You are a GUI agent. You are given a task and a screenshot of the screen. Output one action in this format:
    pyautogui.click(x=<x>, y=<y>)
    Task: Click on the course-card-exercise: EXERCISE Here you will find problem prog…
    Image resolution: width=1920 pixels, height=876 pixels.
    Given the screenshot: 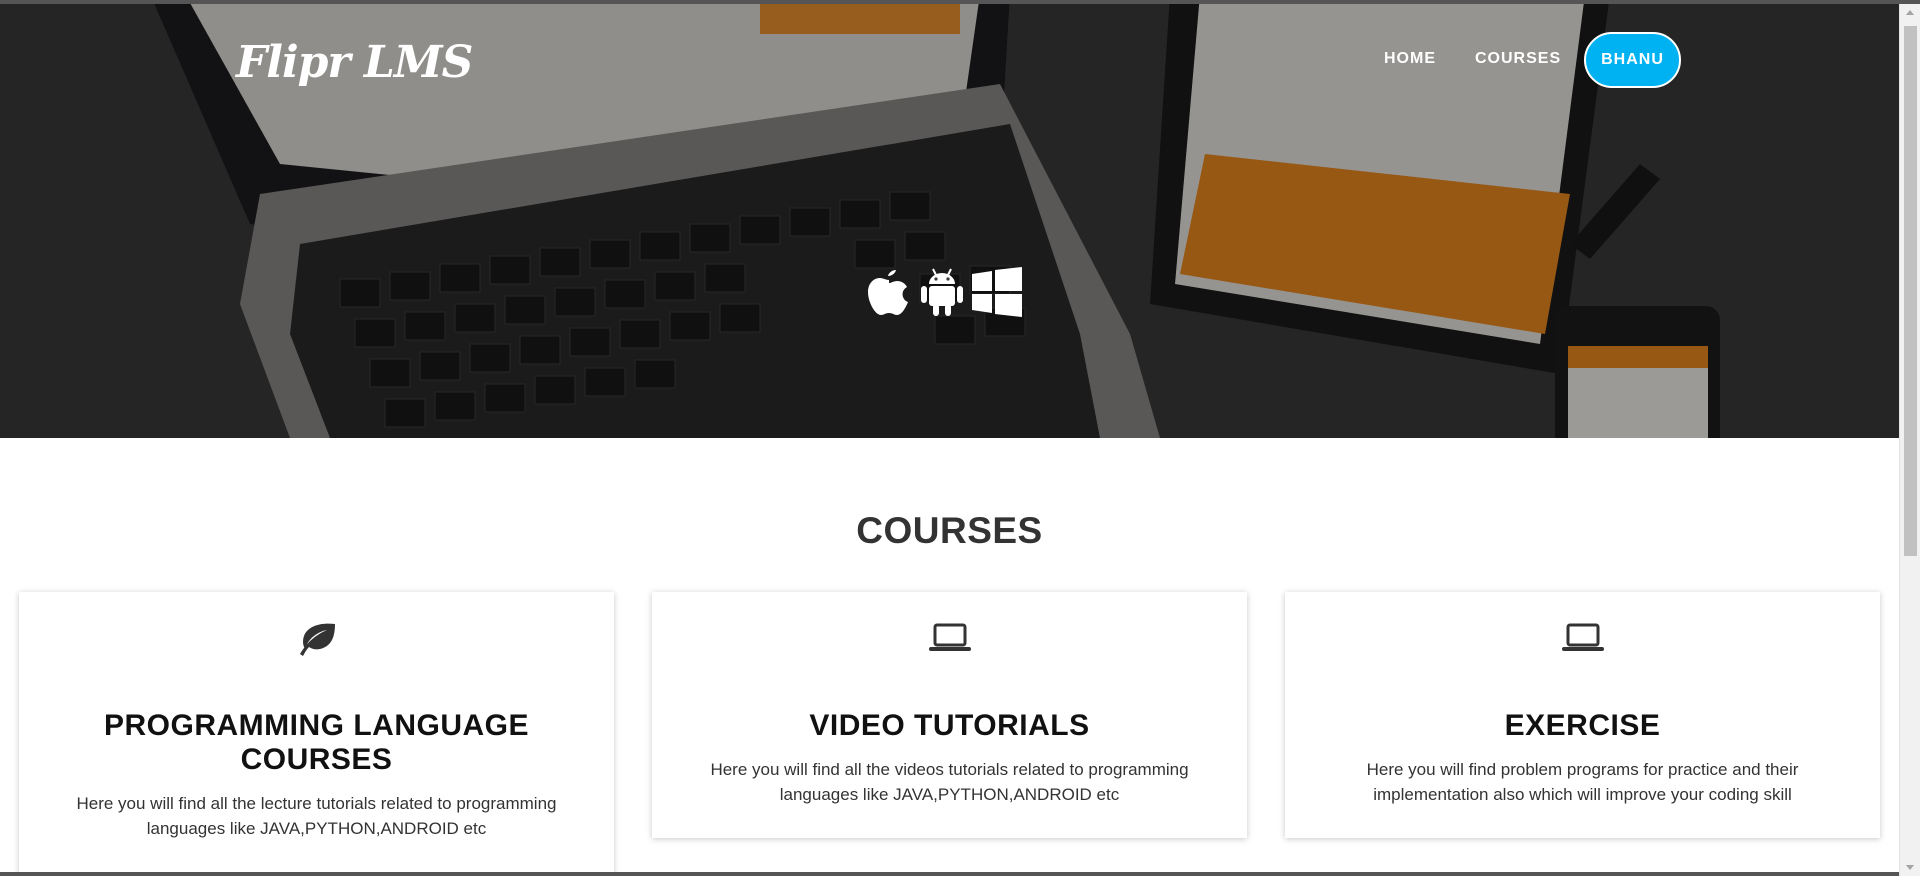 What is the action you would take?
    pyautogui.click(x=1582, y=715)
    